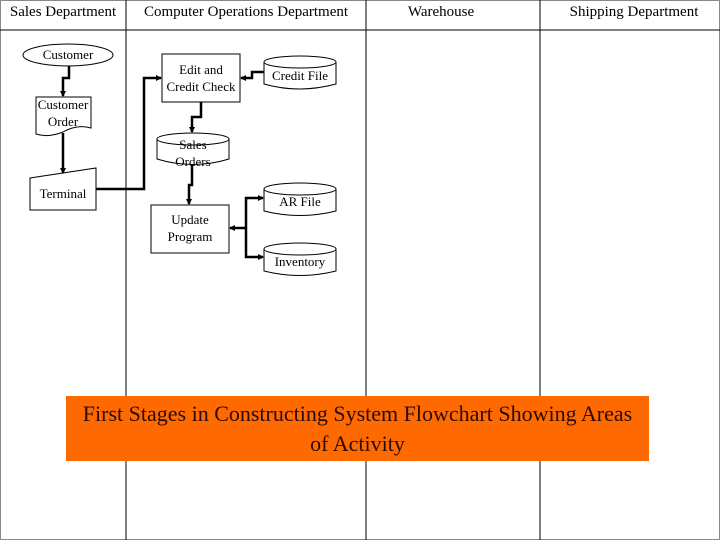  What do you see at coordinates (63, 193) in the screenshot?
I see `terminal-label: Terminal` at bounding box center [63, 193].